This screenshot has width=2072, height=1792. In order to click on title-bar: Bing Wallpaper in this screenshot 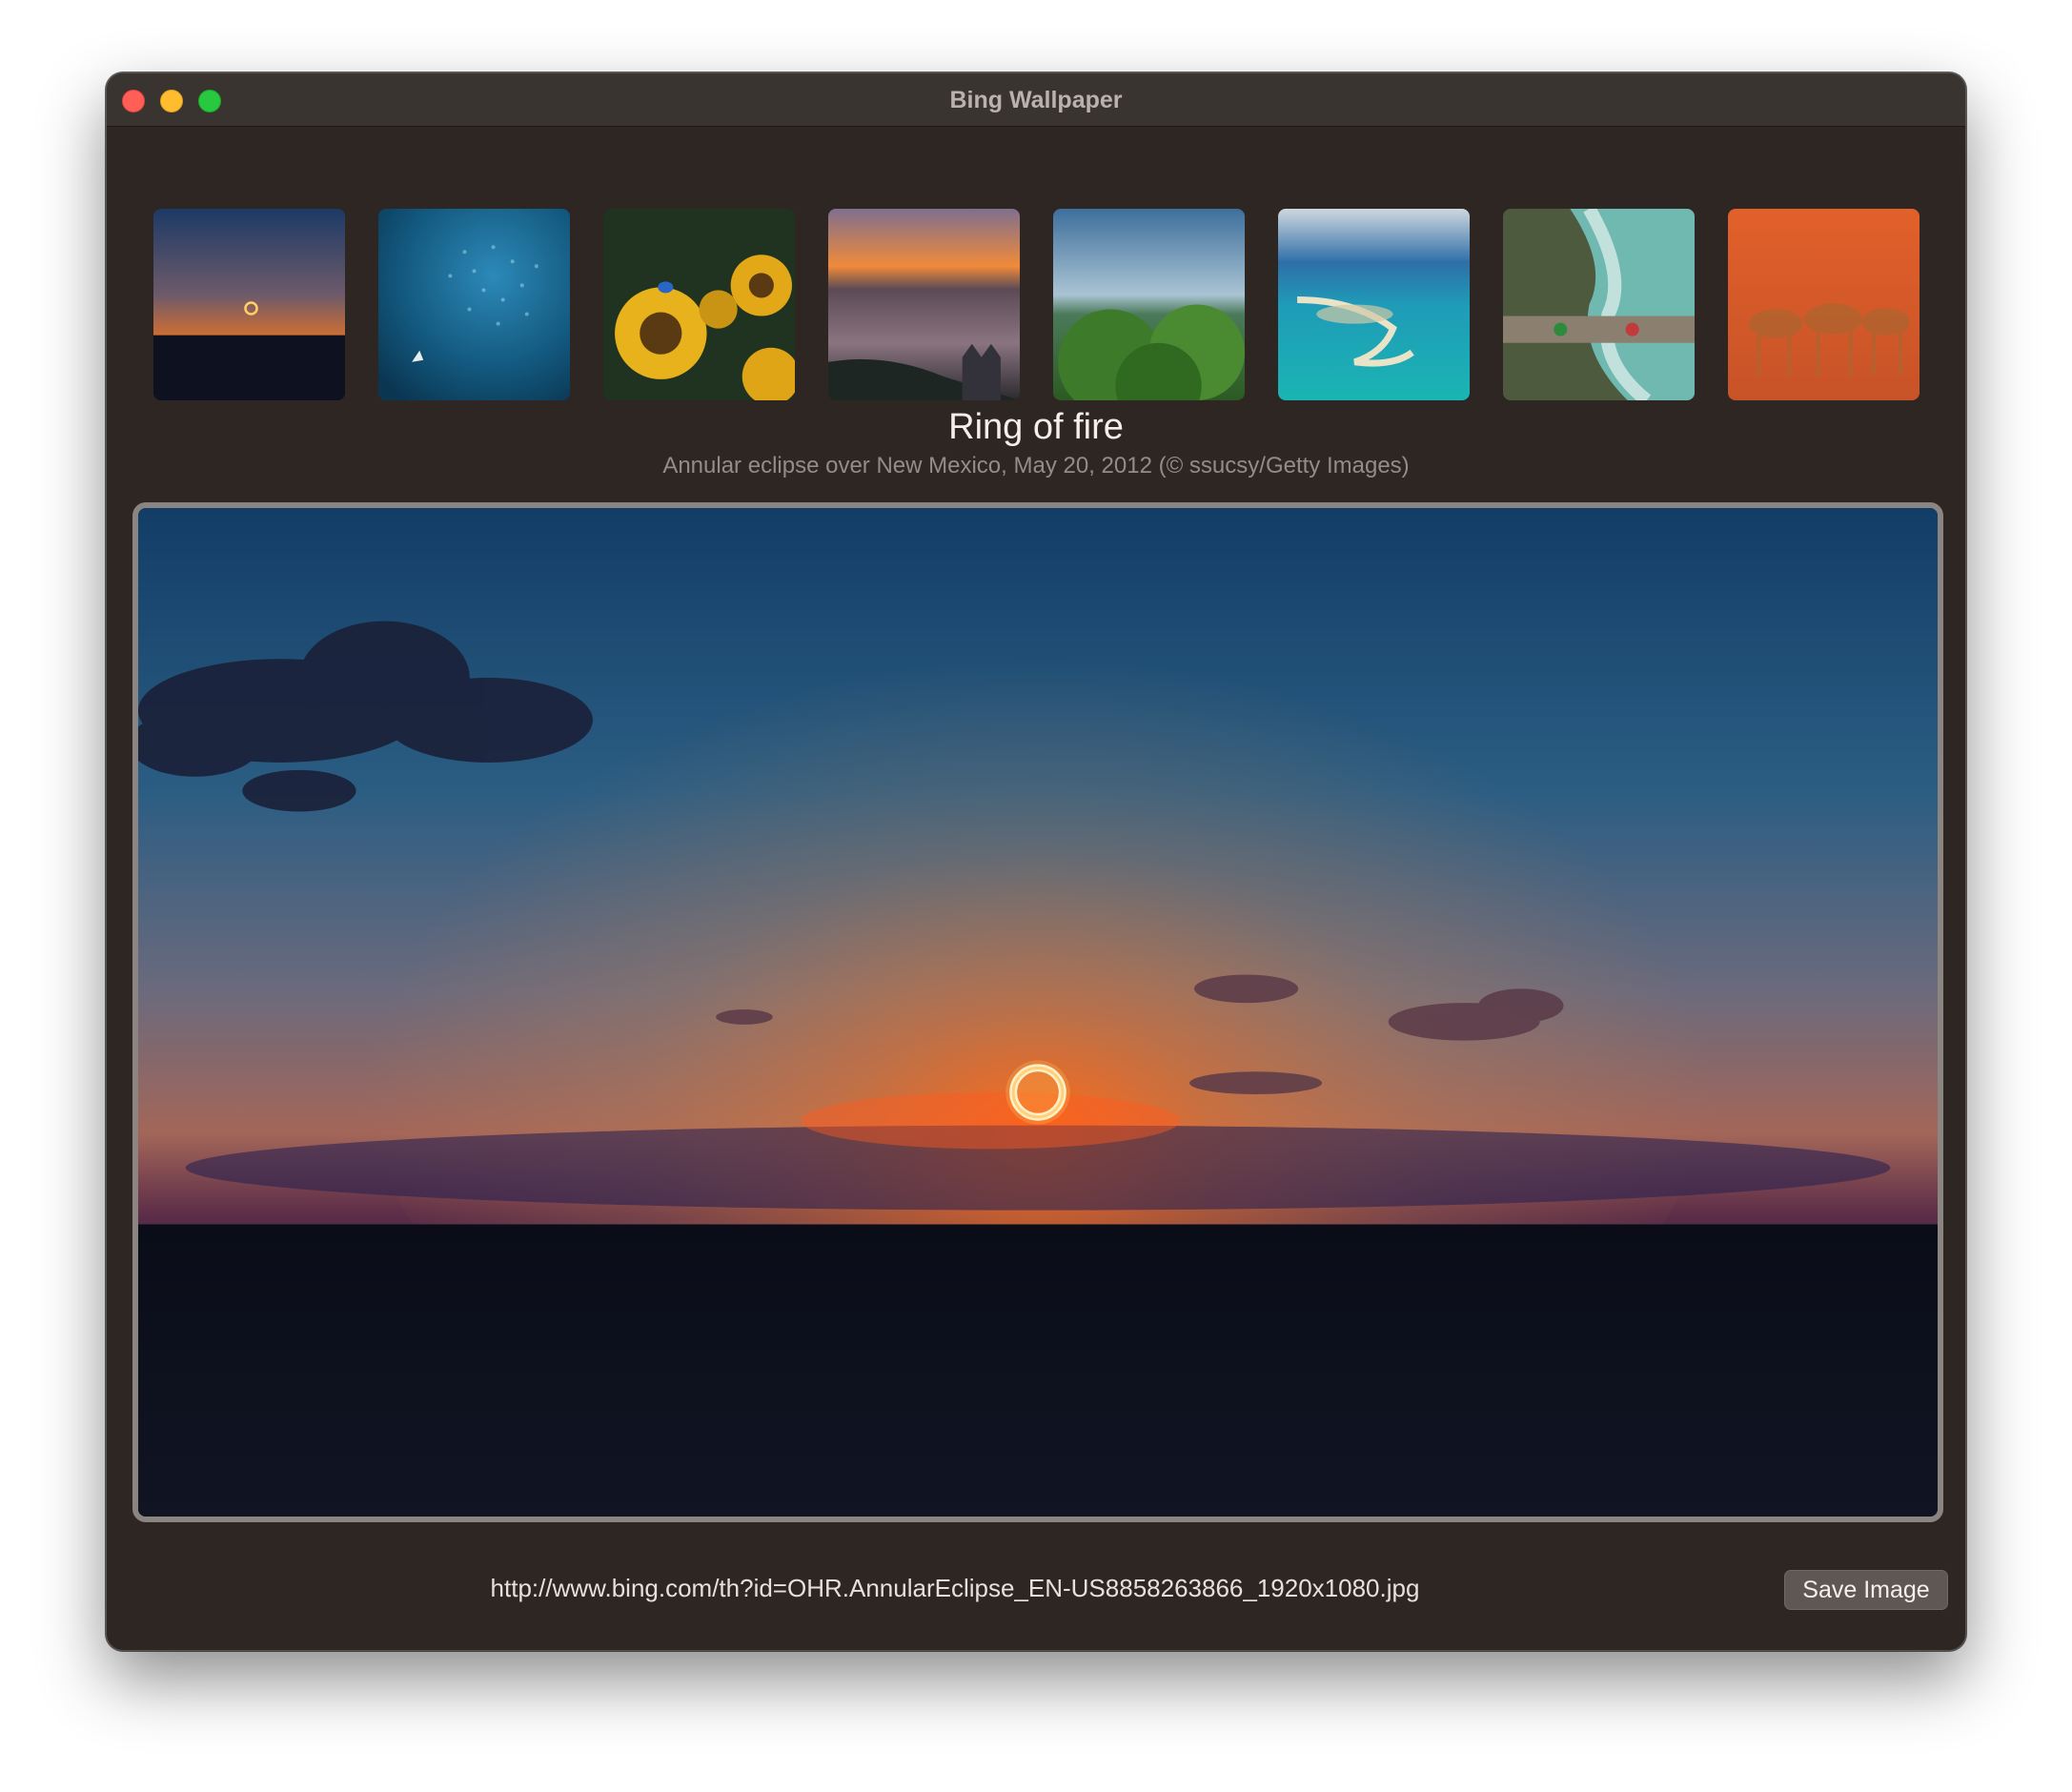, I will do `click(1036, 100)`.